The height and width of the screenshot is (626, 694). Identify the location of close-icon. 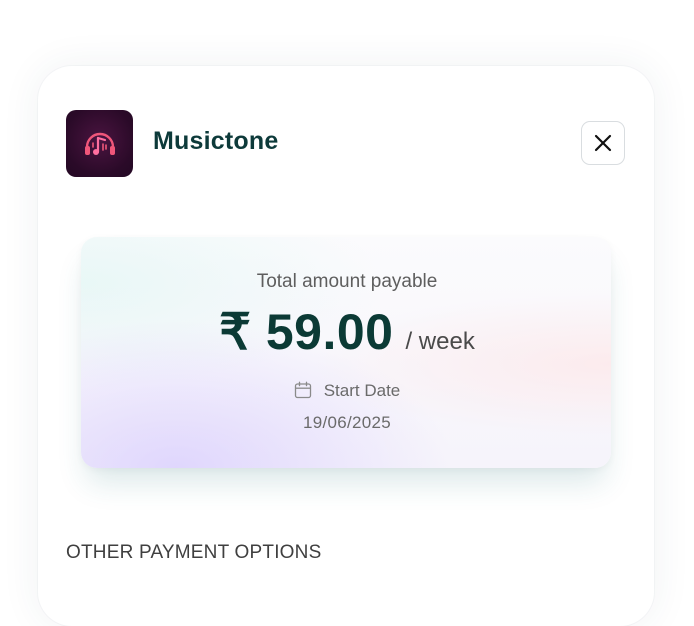
(603, 143).